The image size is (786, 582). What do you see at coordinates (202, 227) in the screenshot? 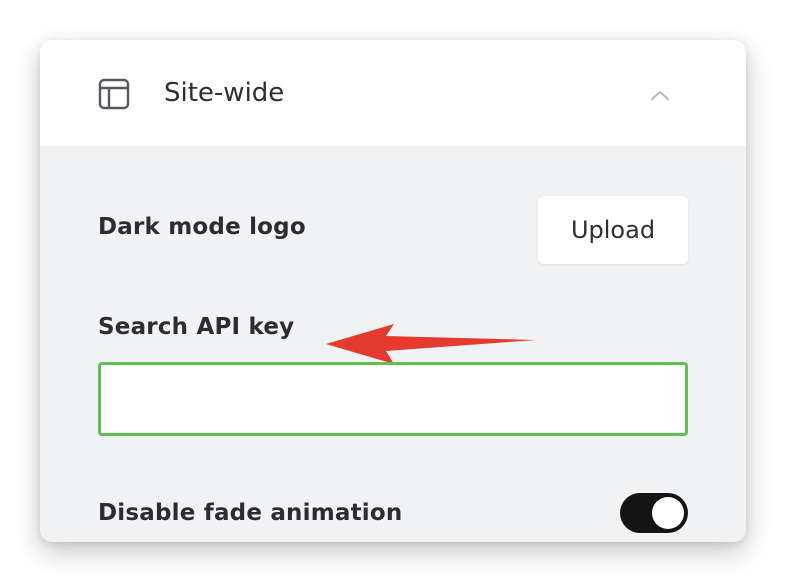
I see `dark-mode-logo-label: Dark mode logo` at bounding box center [202, 227].